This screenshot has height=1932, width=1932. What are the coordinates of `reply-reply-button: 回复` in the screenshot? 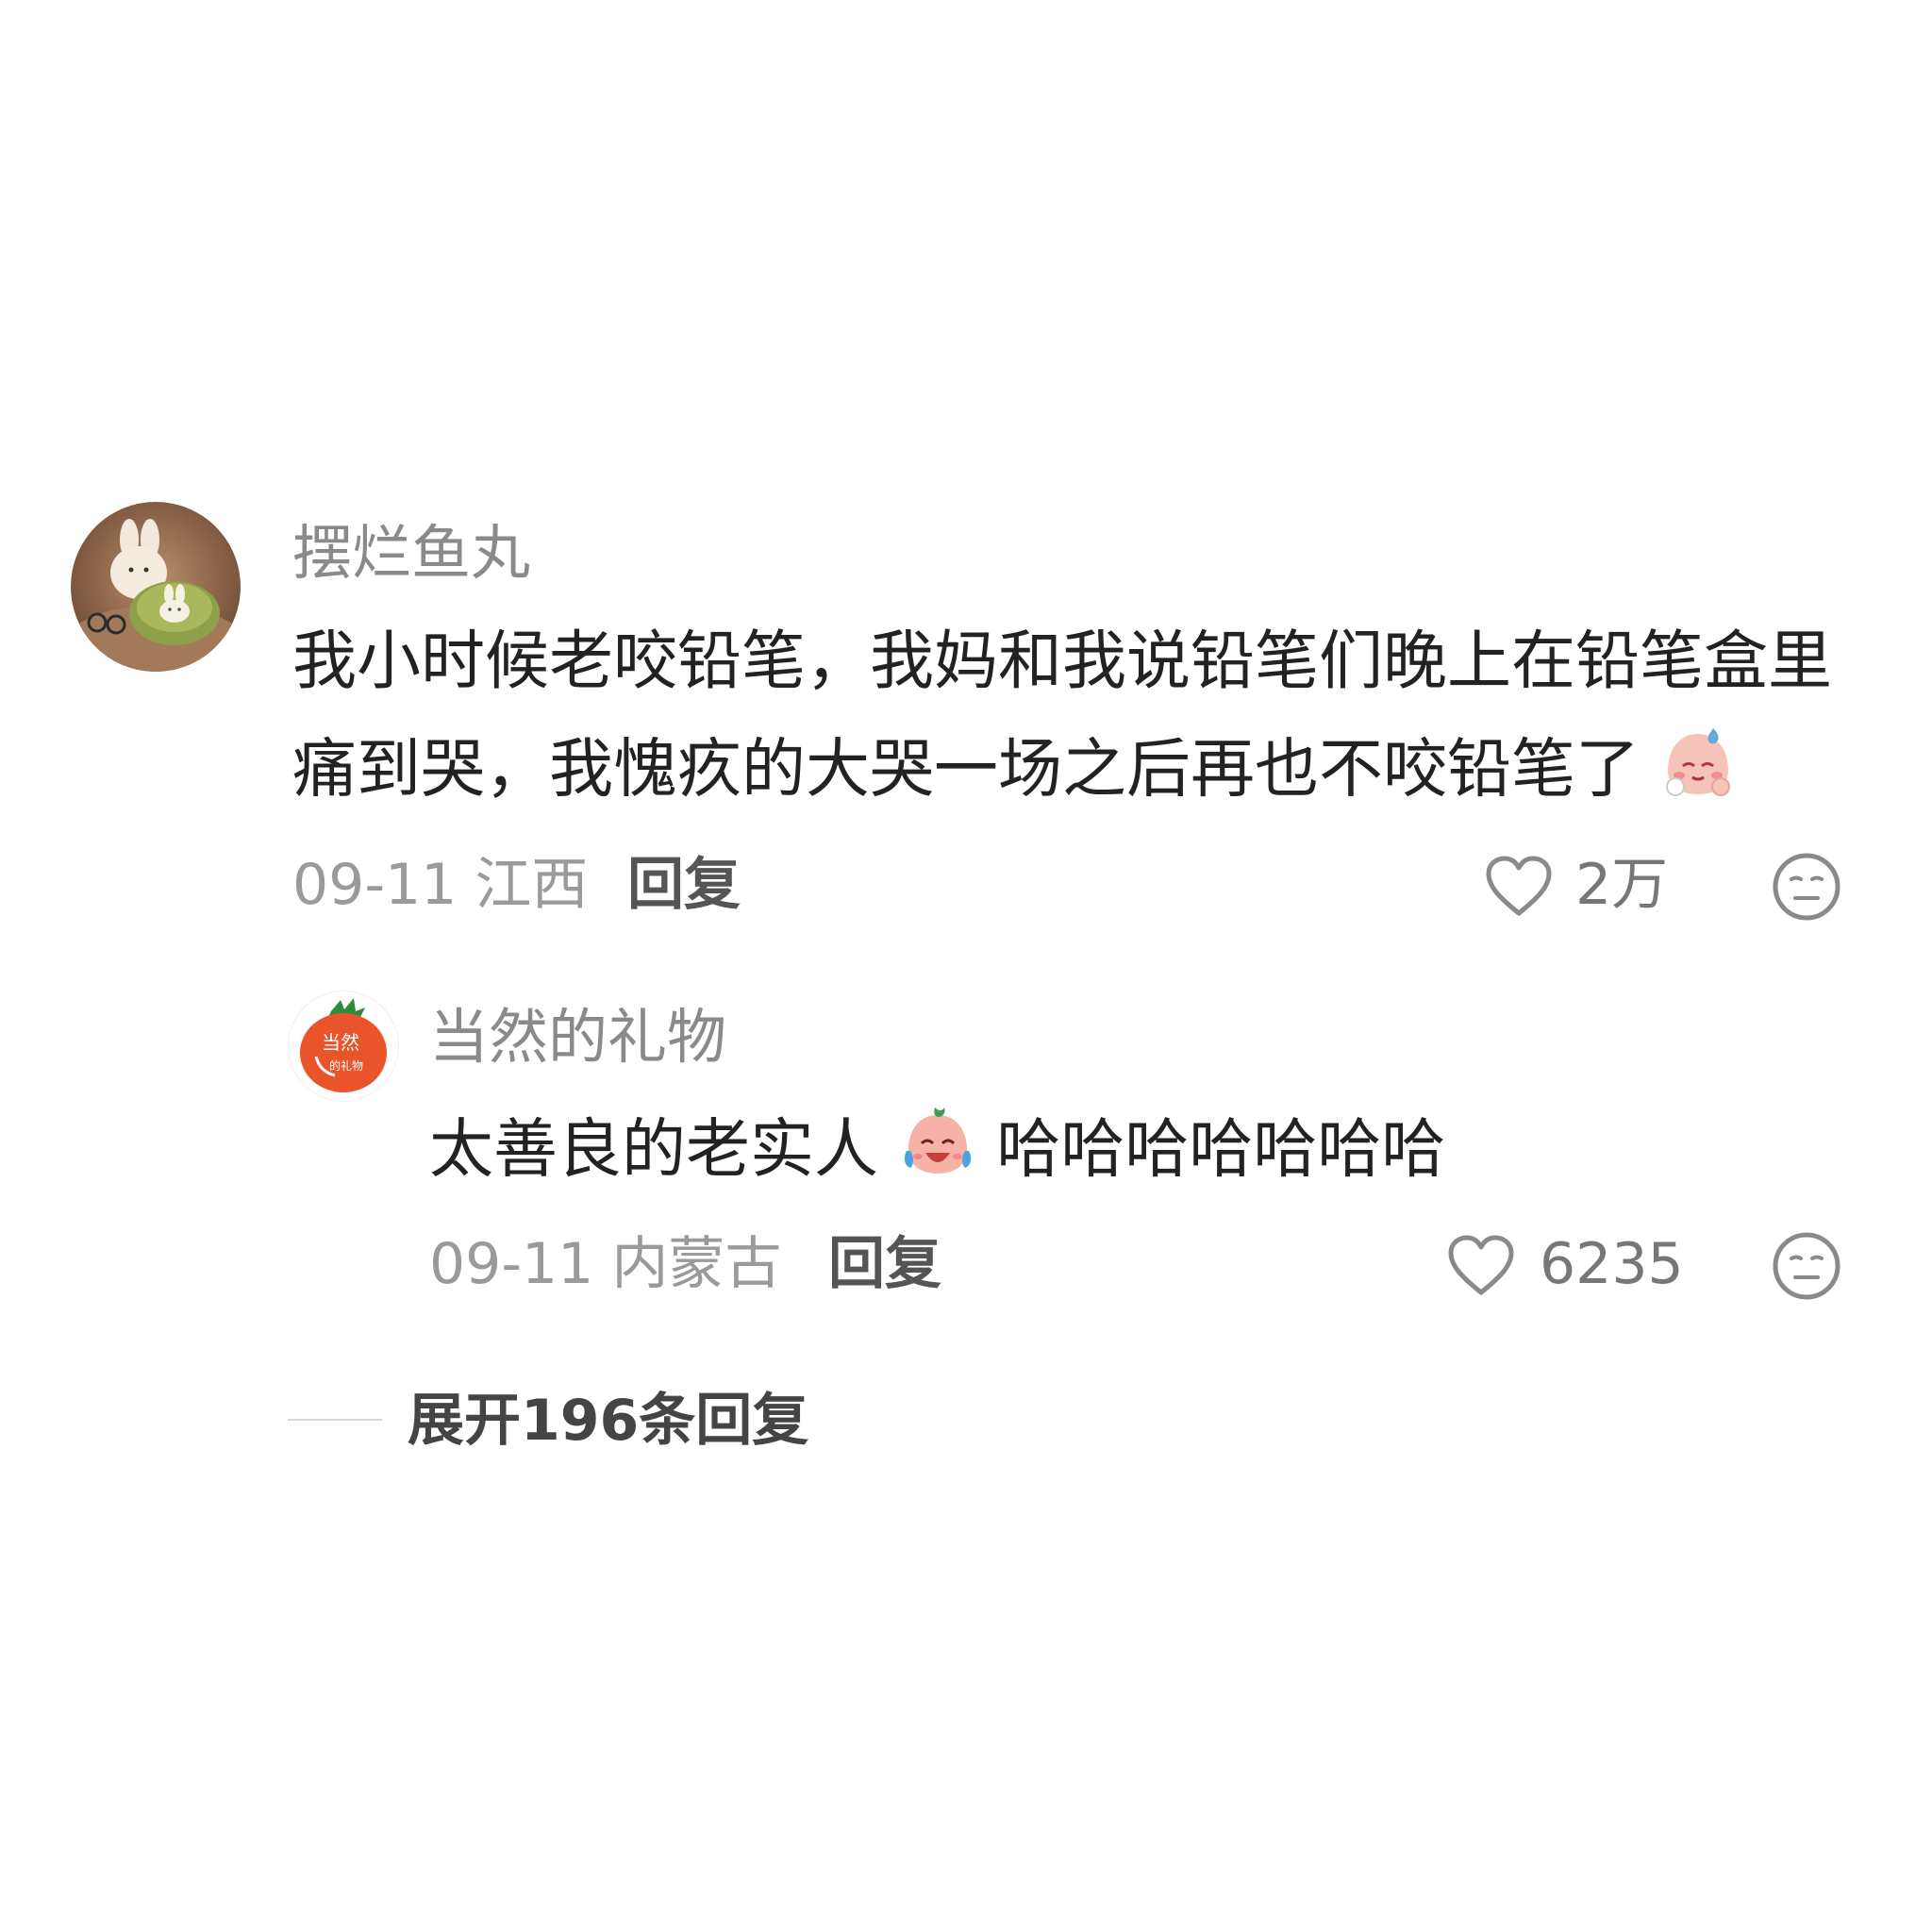 It's located at (884, 1264).